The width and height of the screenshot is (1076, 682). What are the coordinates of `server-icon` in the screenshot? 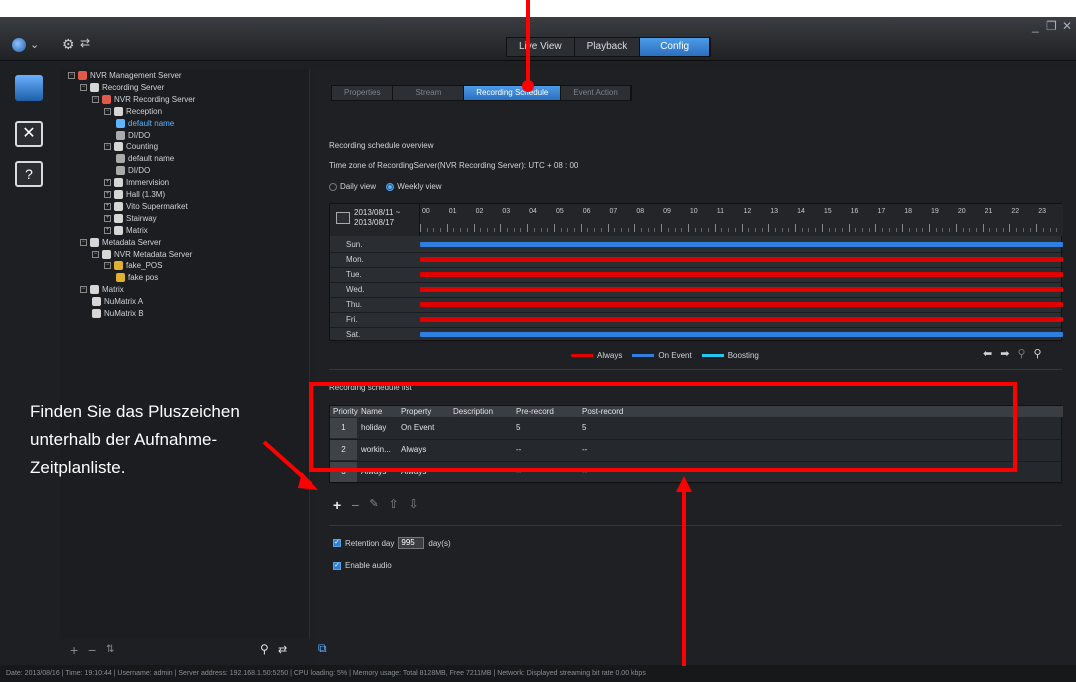 It's located at (29, 88).